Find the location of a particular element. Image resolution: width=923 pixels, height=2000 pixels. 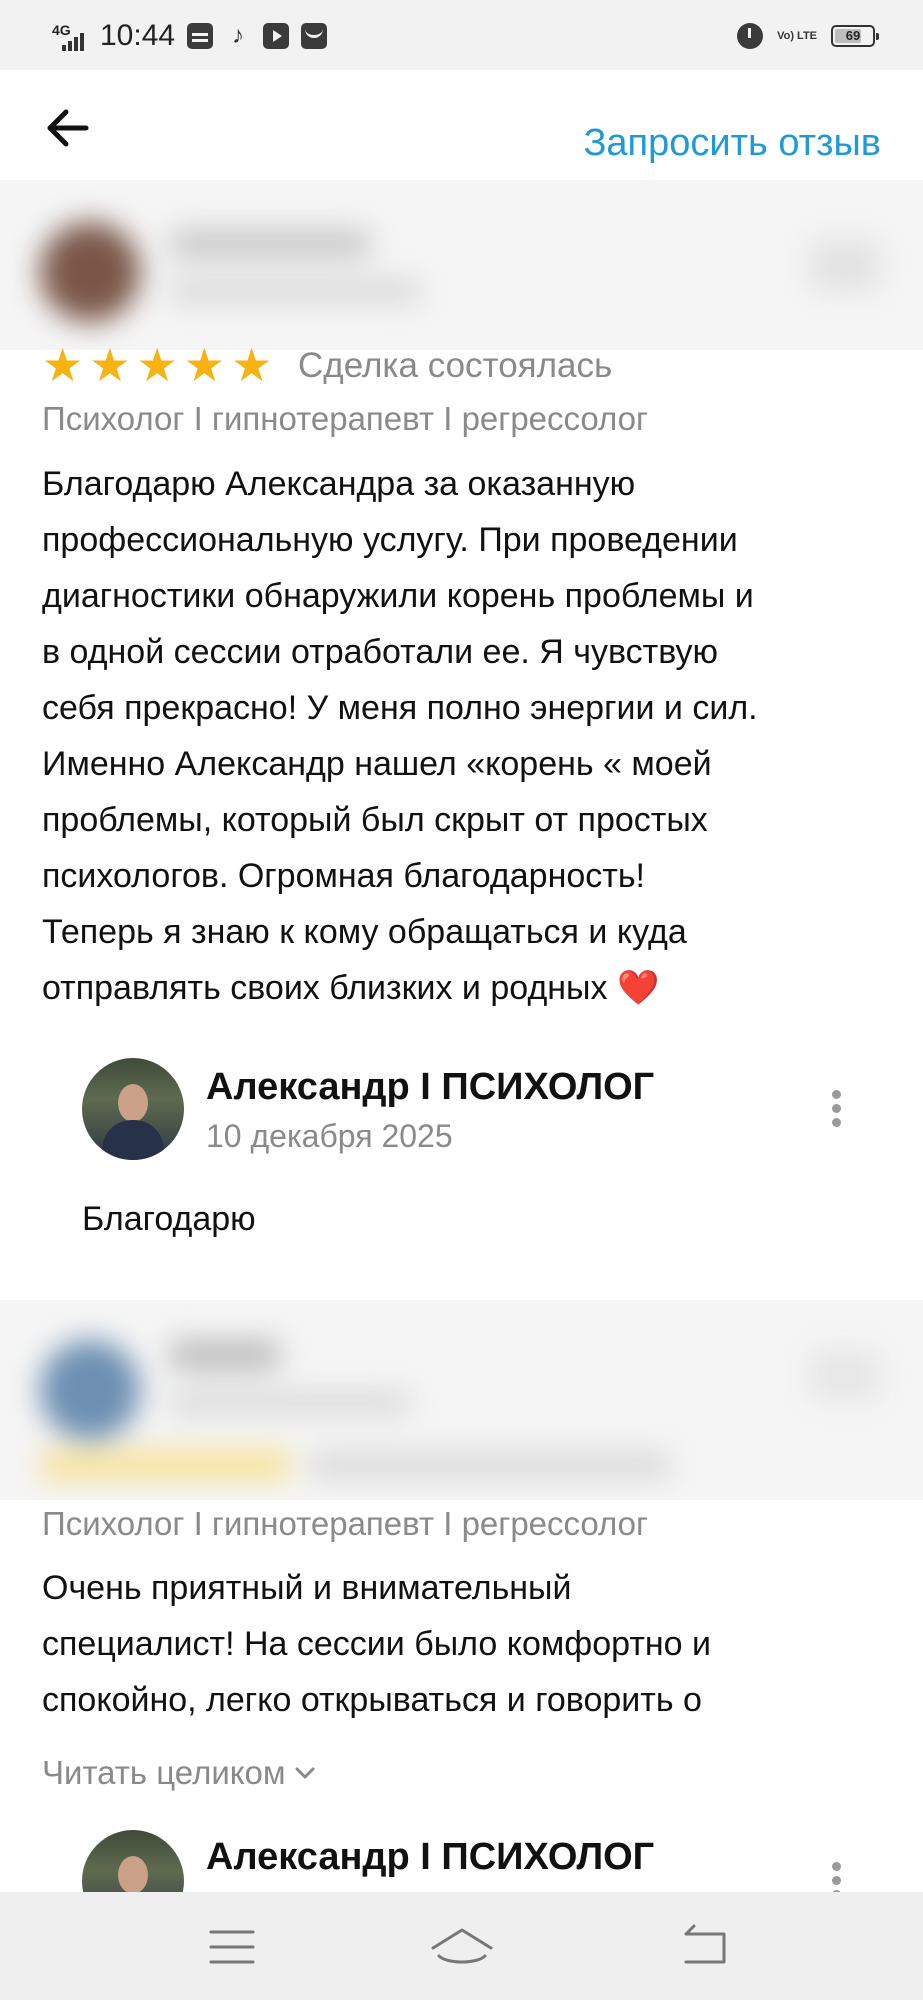

menu-icon is located at coordinates (232, 1947).